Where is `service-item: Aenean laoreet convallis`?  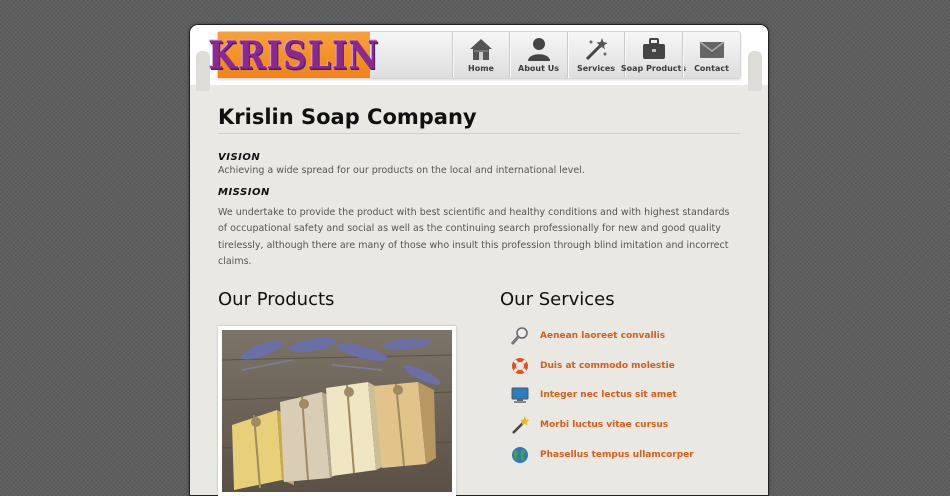 service-item: Aenean laoreet convallis is located at coordinates (625, 336).